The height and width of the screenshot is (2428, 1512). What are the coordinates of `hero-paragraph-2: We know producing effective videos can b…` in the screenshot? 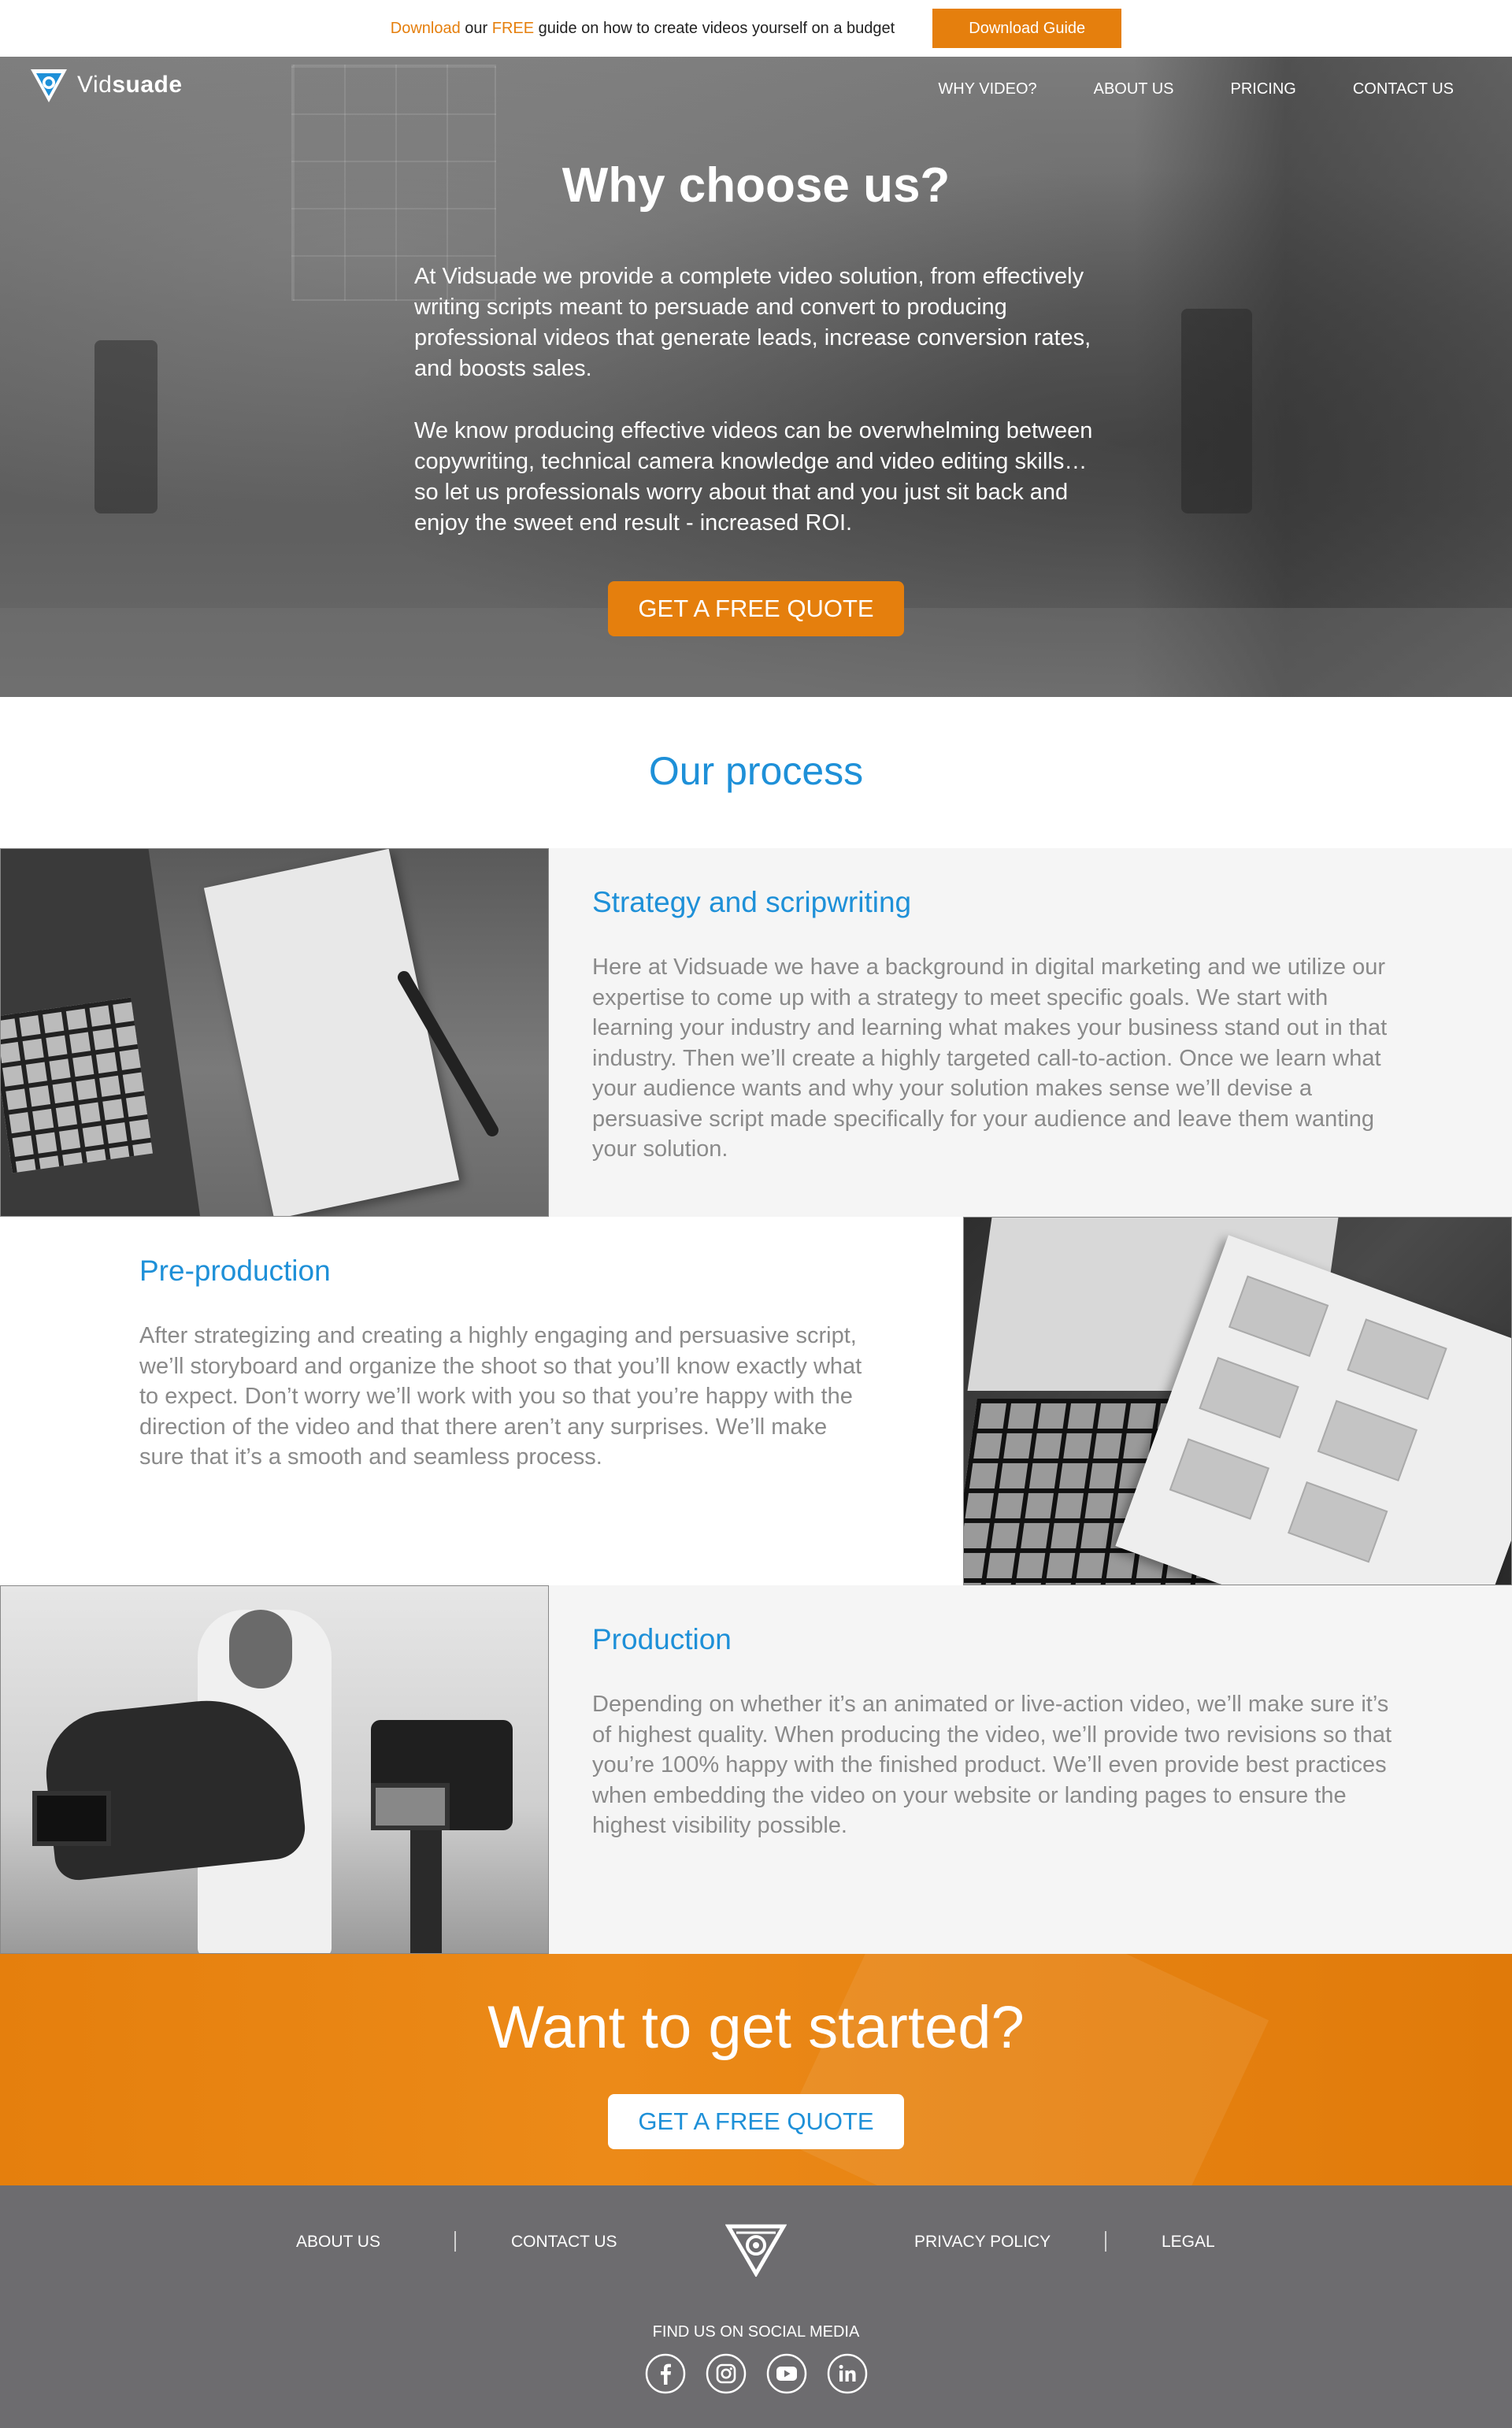 It's located at (753, 477).